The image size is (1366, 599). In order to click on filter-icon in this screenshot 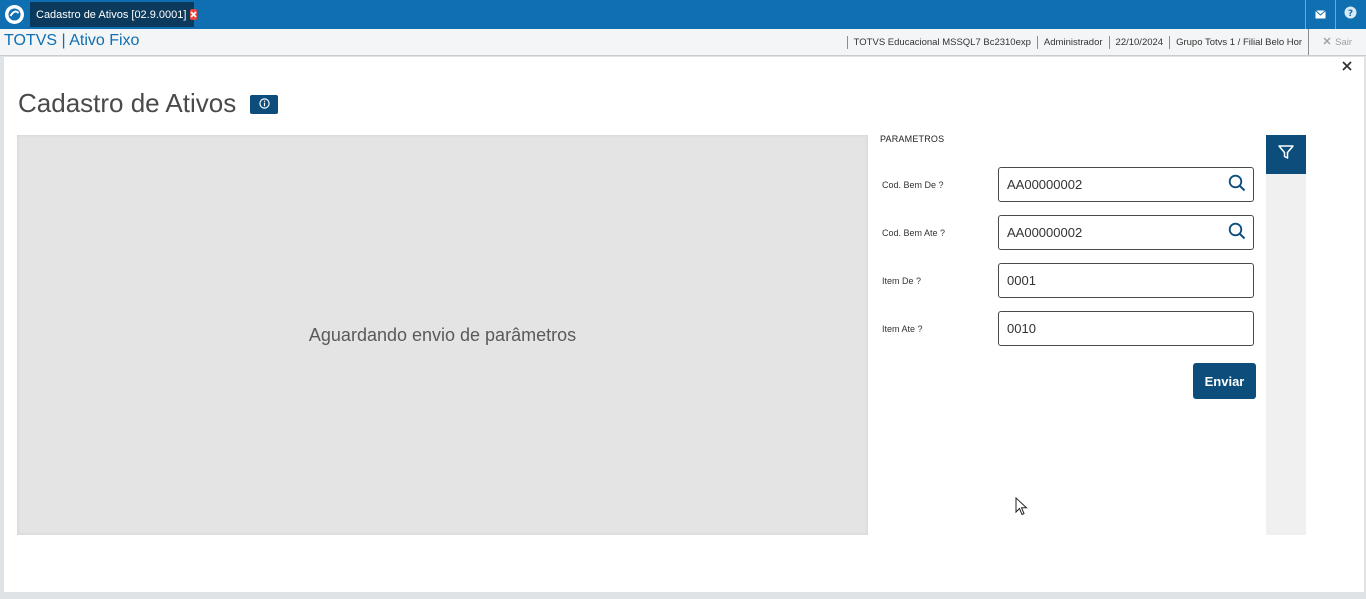, I will do `click(1286, 154)`.